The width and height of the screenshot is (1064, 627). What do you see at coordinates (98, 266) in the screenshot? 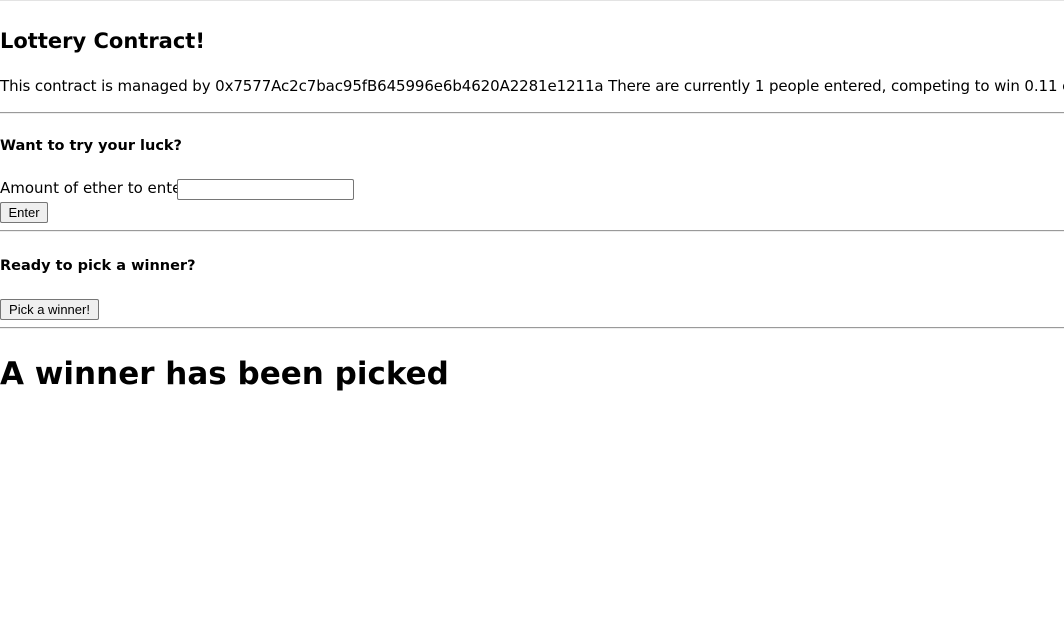
I see `pick-section-heading: Ready to pick a winner?` at bounding box center [98, 266].